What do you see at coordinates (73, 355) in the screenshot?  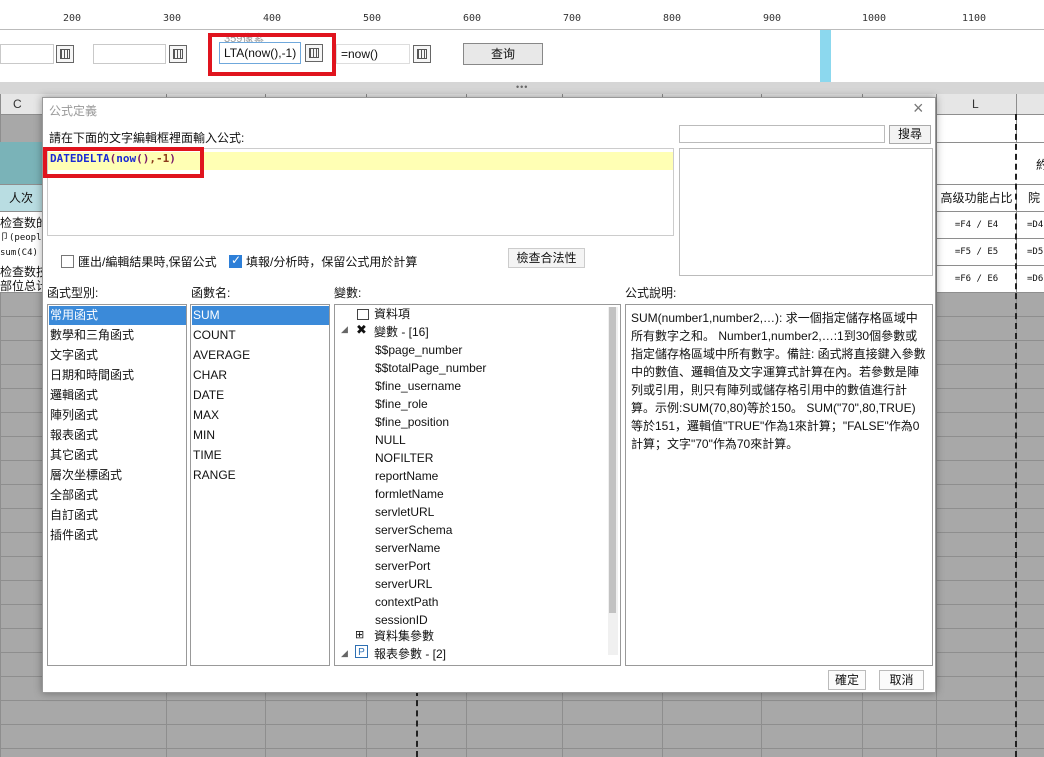 I see `list-item: 文字函式` at bounding box center [73, 355].